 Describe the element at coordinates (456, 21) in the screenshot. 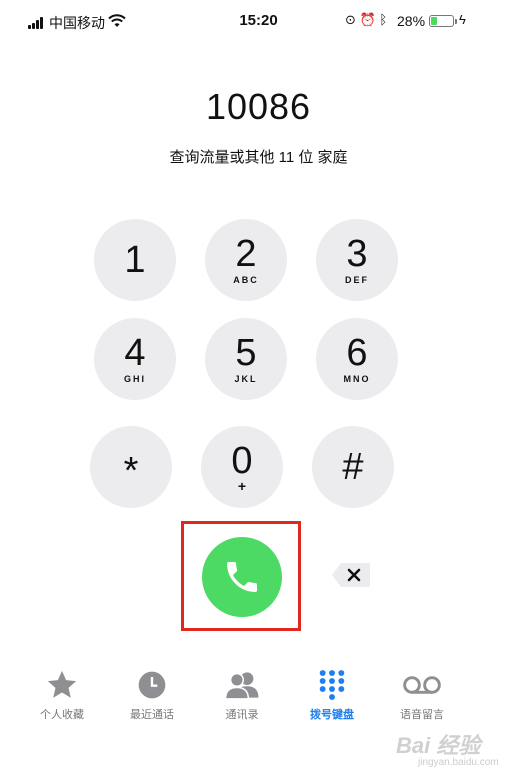

I see `battery-tip` at that location.